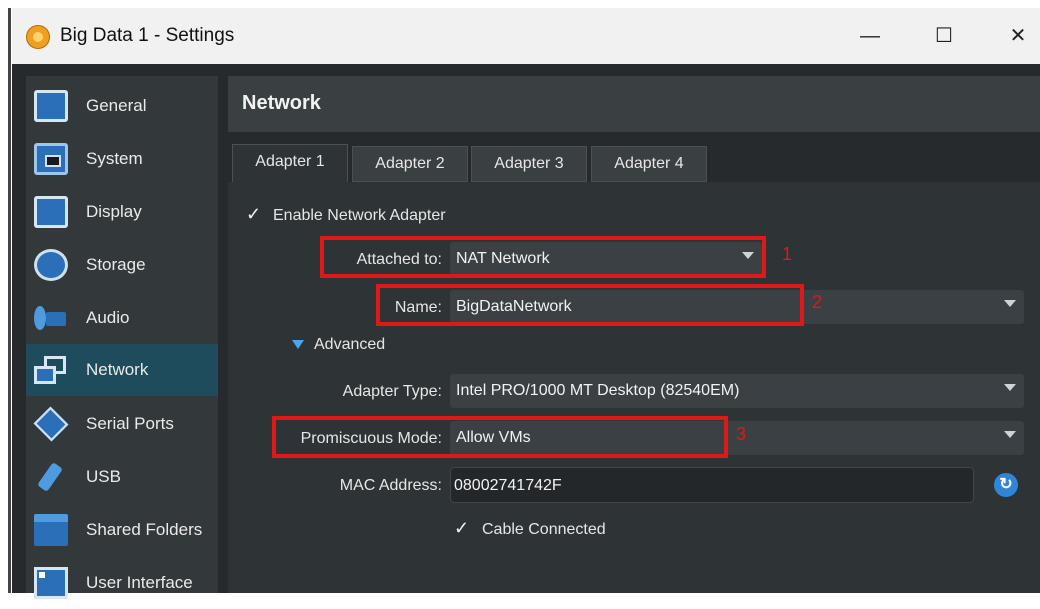  I want to click on maximize-button: ☐, so click(944, 36).